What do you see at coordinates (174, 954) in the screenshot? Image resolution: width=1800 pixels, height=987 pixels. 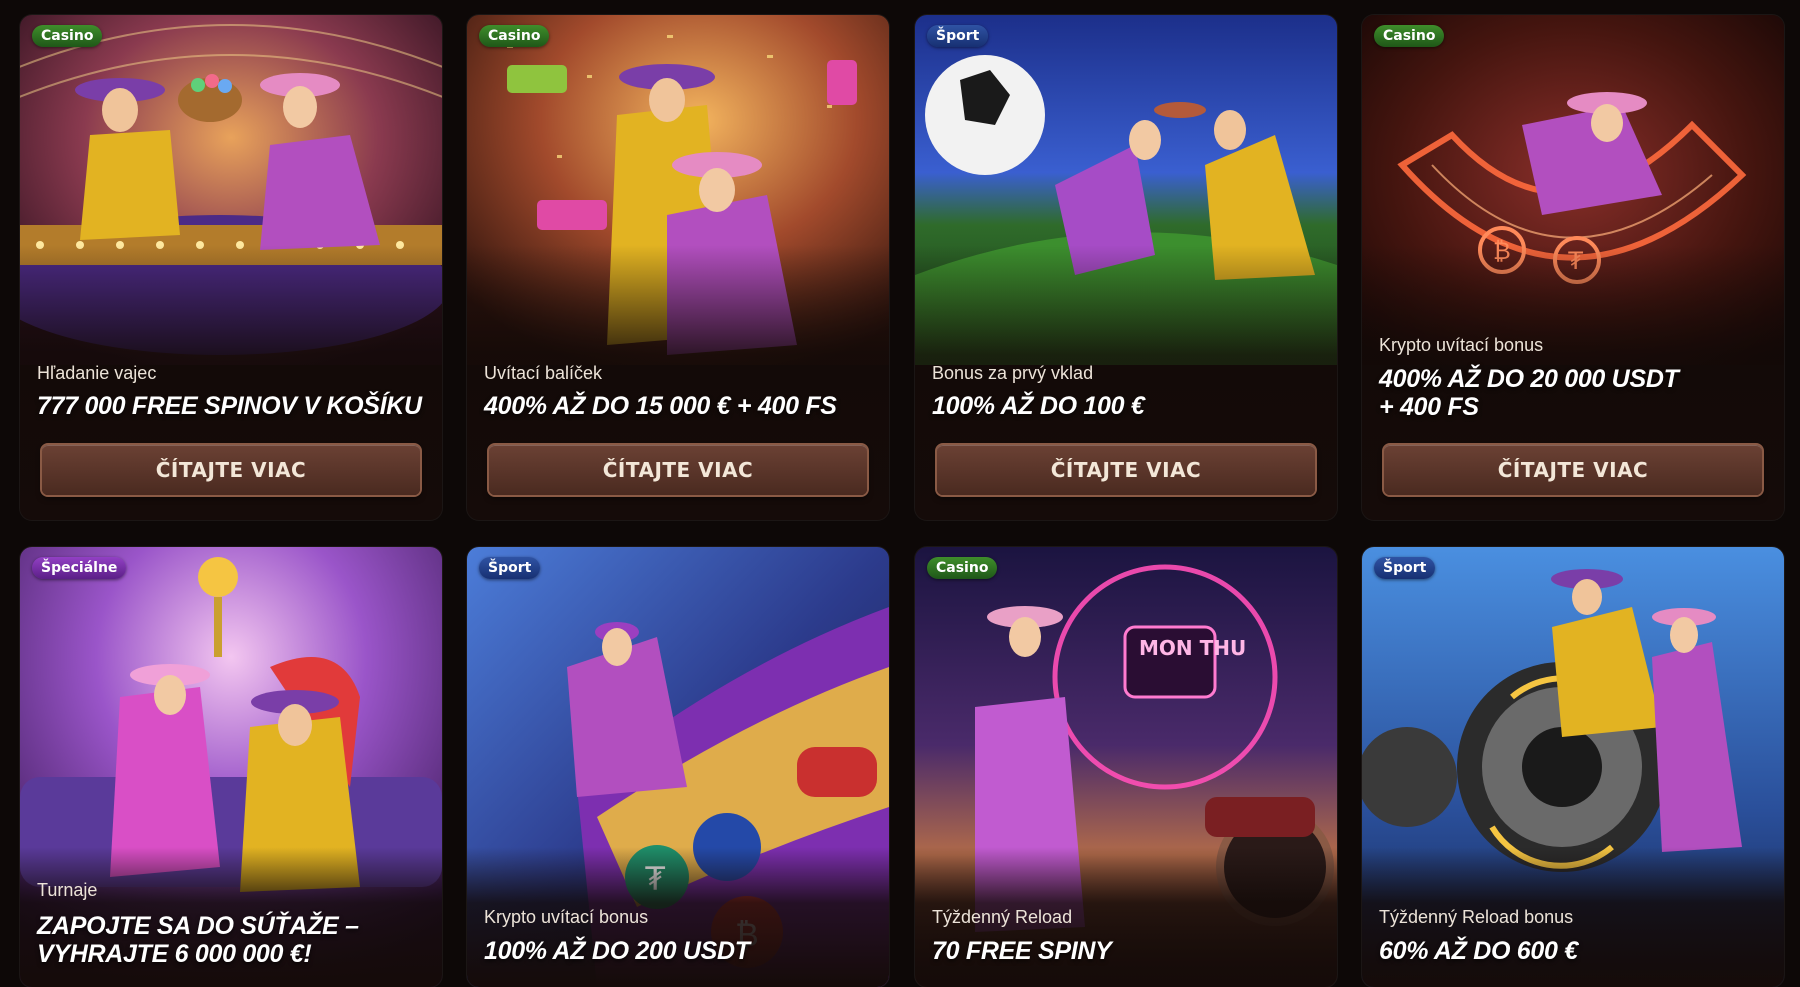 I see `promo-headline-line: VYHRAJTE 6 000 000 €!` at bounding box center [174, 954].